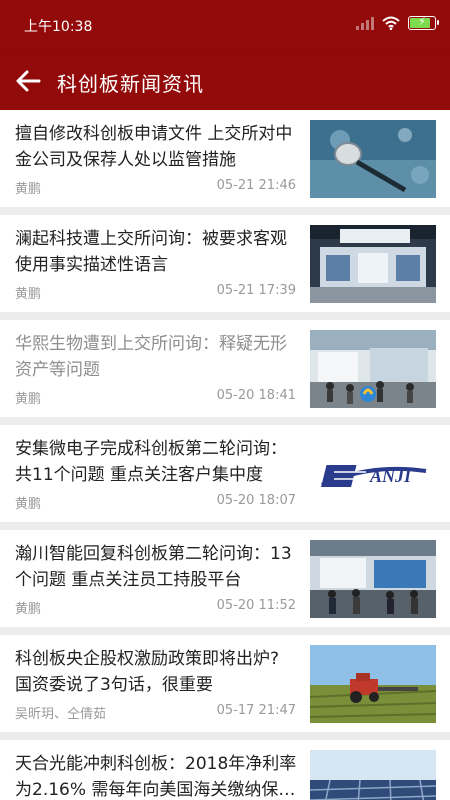  Describe the element at coordinates (256, 605) in the screenshot. I see `news-time: 05-20 11:52` at that location.